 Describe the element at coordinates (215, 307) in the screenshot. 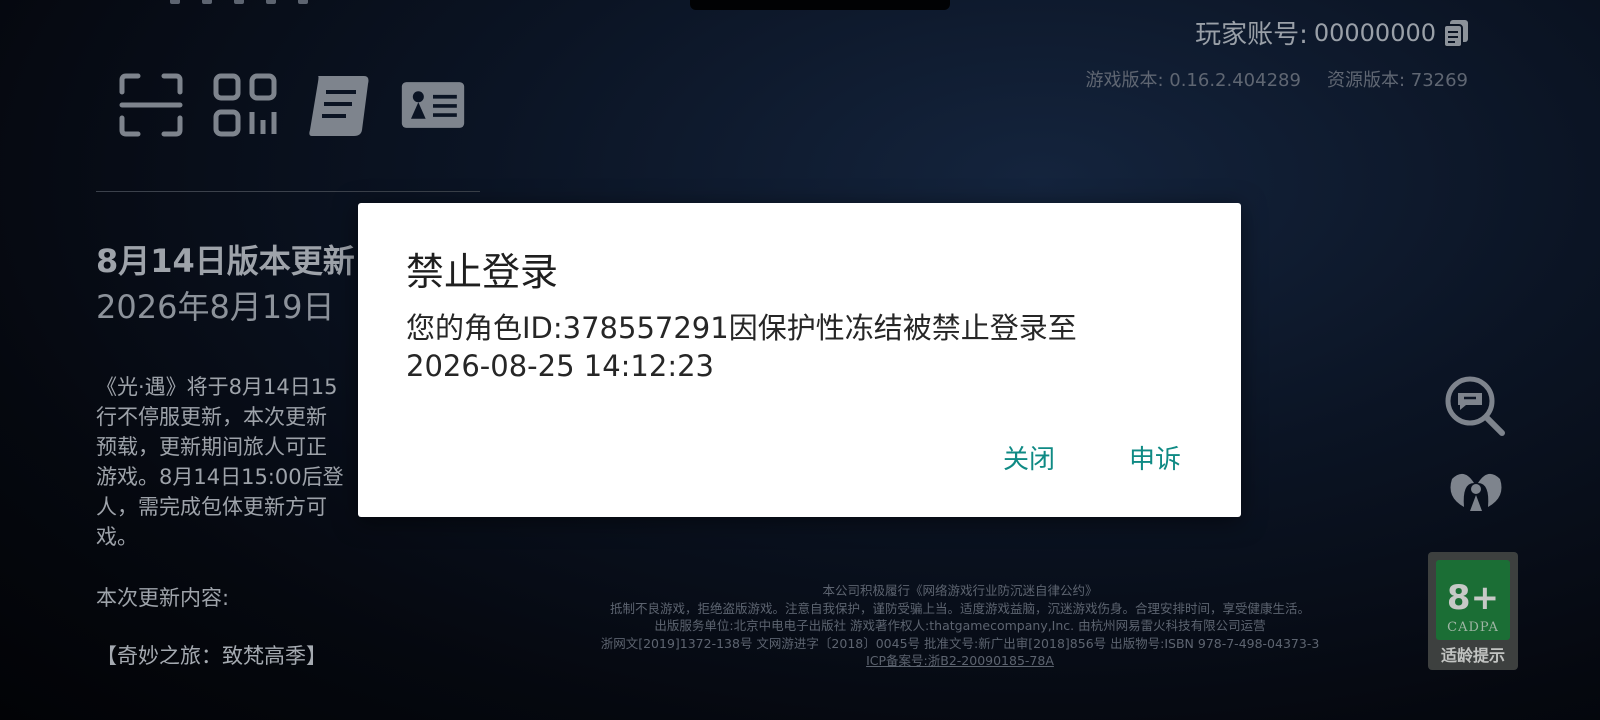

I see `announcement-date: 2026年8月19日` at that location.